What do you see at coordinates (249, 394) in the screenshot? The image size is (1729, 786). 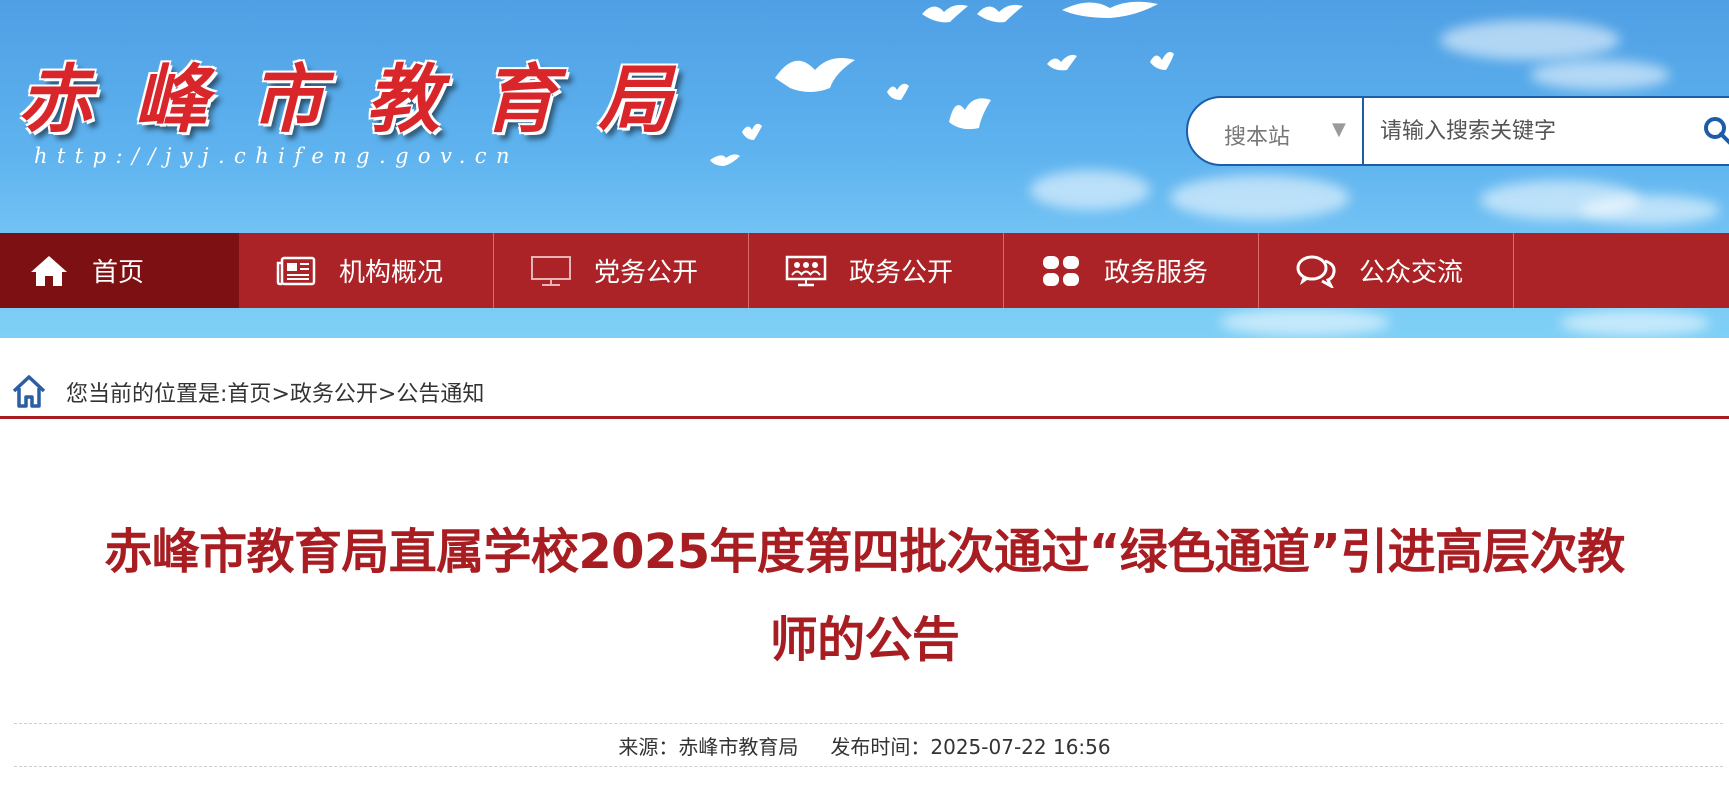 I see `breadcrumb-link-home: 首页` at bounding box center [249, 394].